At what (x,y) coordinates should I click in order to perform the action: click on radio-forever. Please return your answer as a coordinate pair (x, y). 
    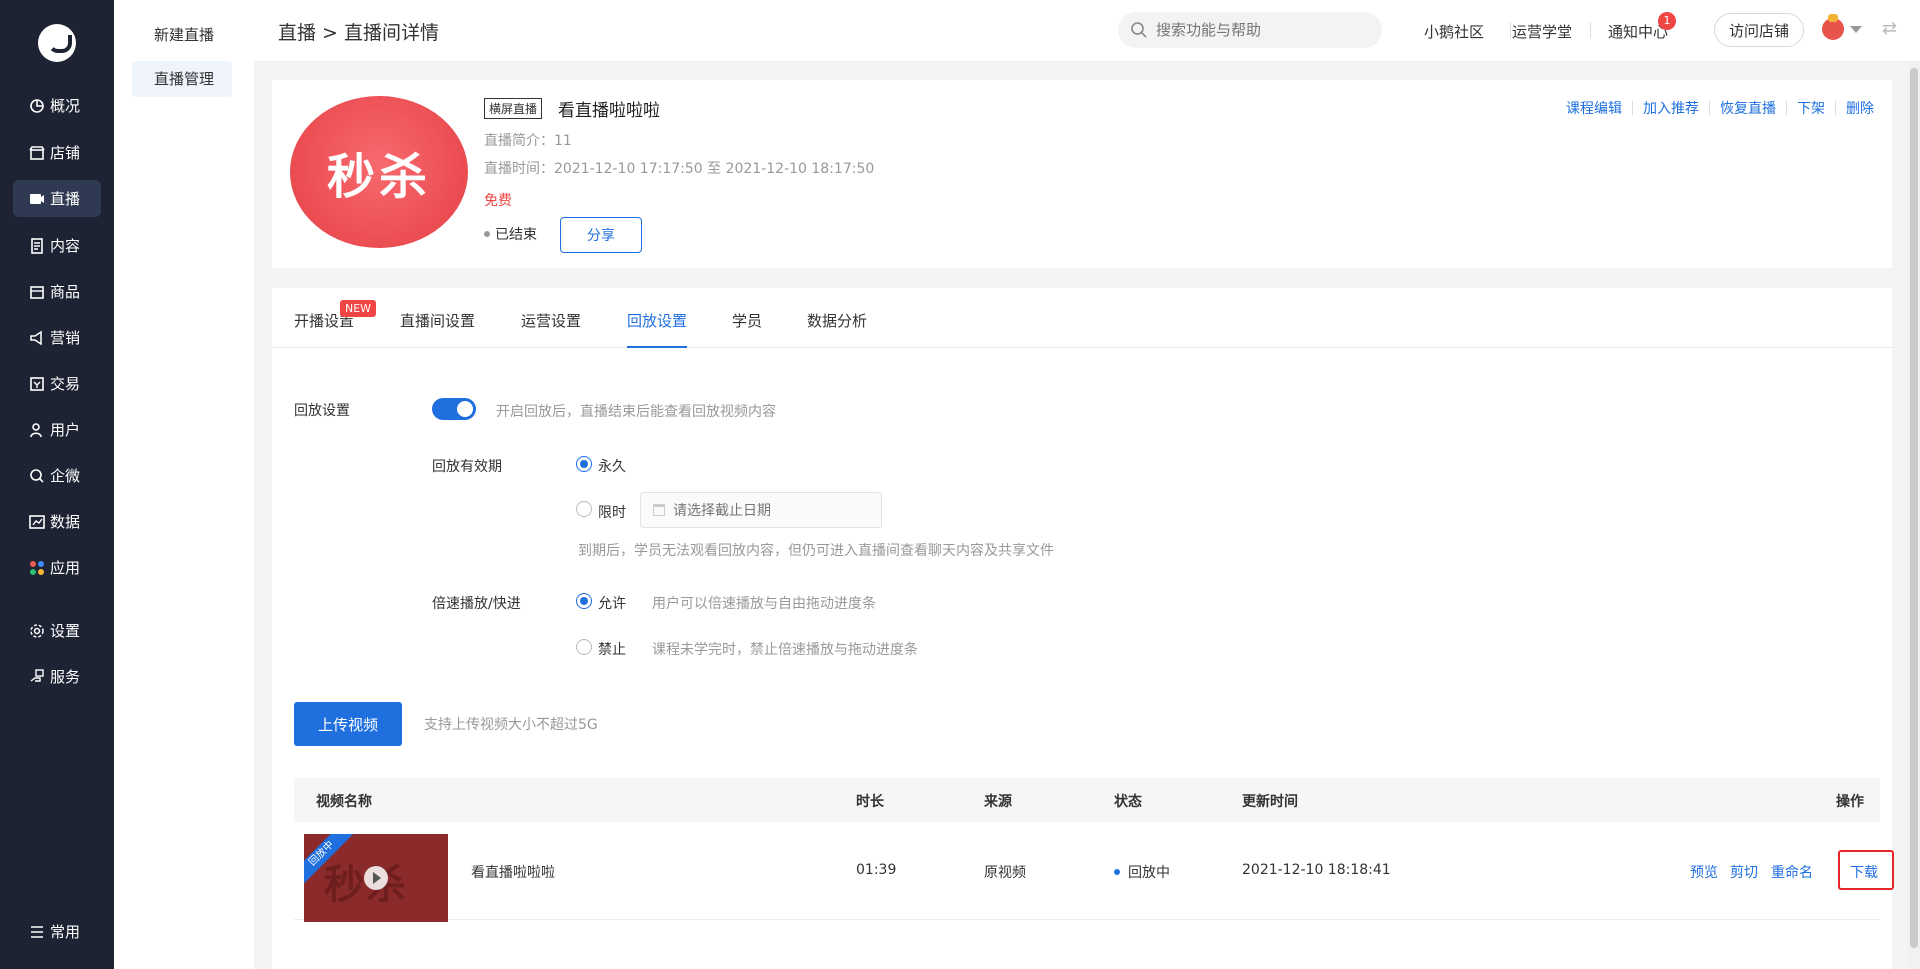
    Looking at the image, I should click on (584, 464).